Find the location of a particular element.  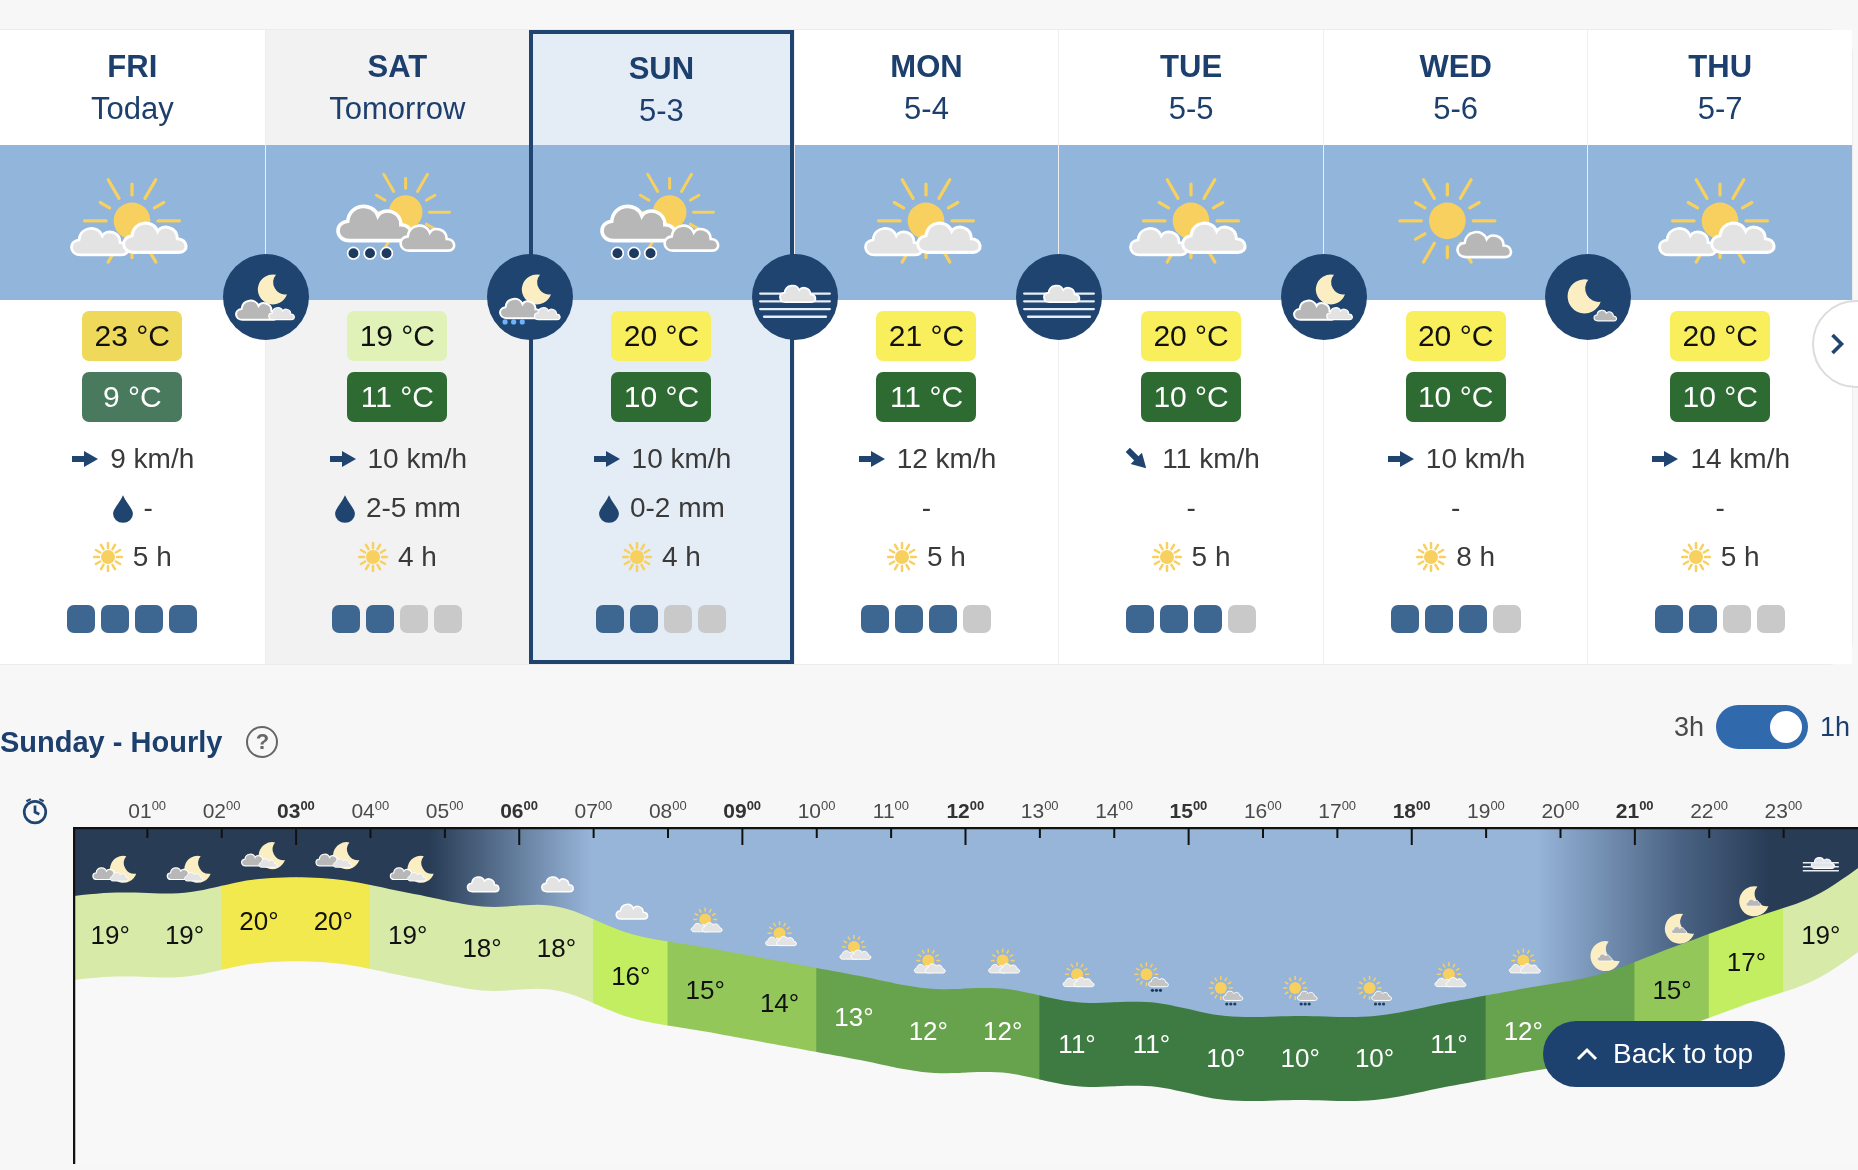

hour-label: 22$^{00}$ is located at coordinates (1709, 810).